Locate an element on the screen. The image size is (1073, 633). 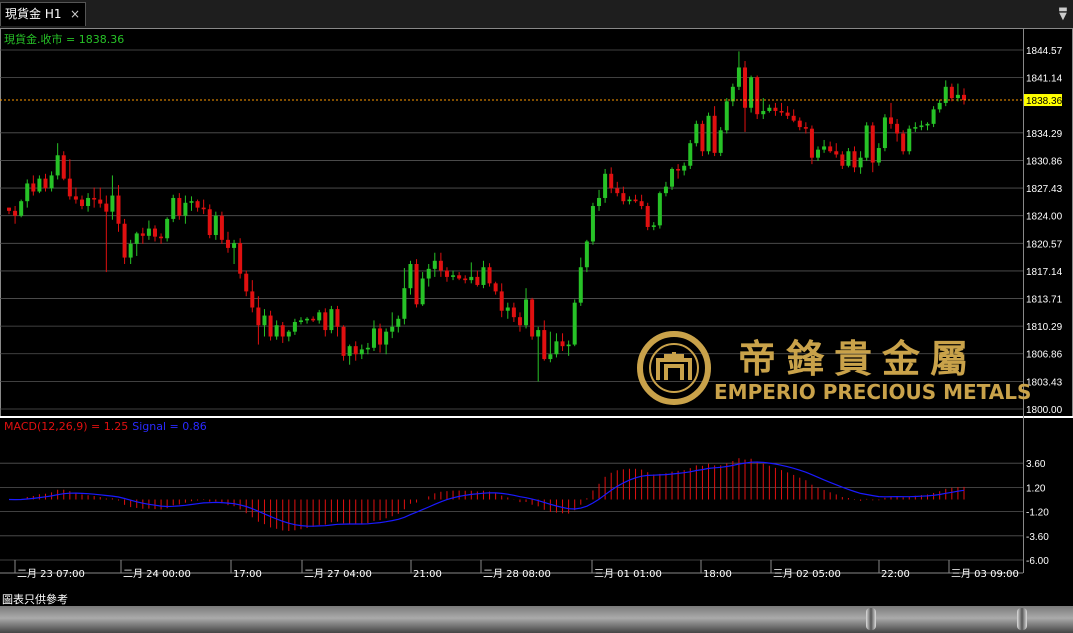
logo-chinese-text: 帝鋒貴金屬 is located at coordinates (858, 358).